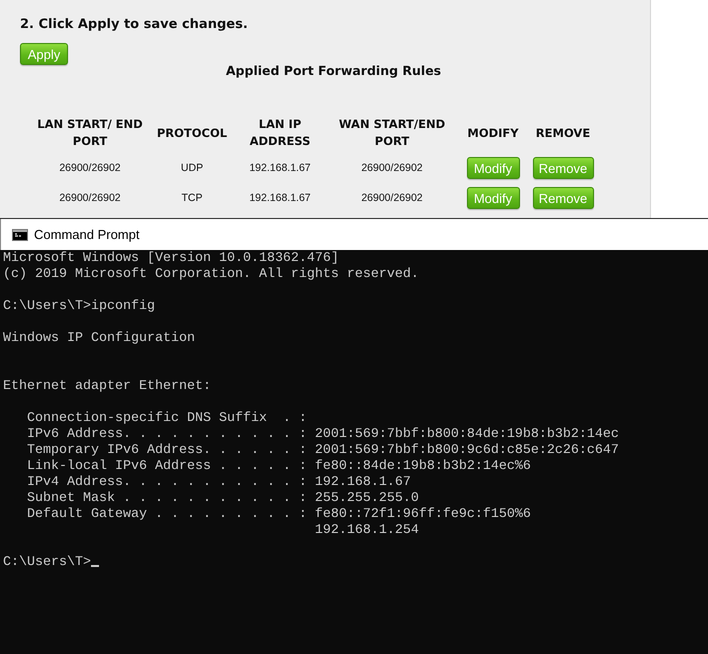 This screenshot has width=708, height=654. I want to click on column-header: MODIFY, so click(493, 133).